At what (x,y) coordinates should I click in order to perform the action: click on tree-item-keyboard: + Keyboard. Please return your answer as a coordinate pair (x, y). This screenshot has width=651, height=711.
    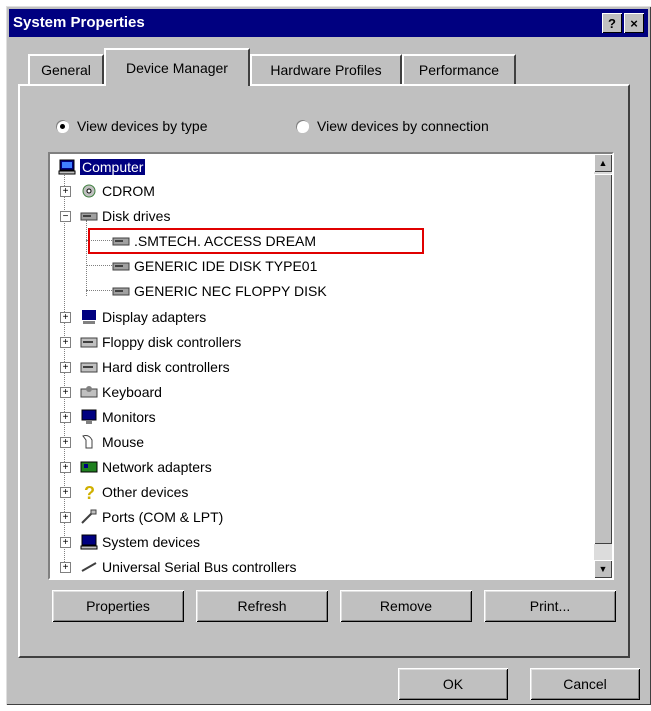
    Looking at the image, I should click on (110, 392).